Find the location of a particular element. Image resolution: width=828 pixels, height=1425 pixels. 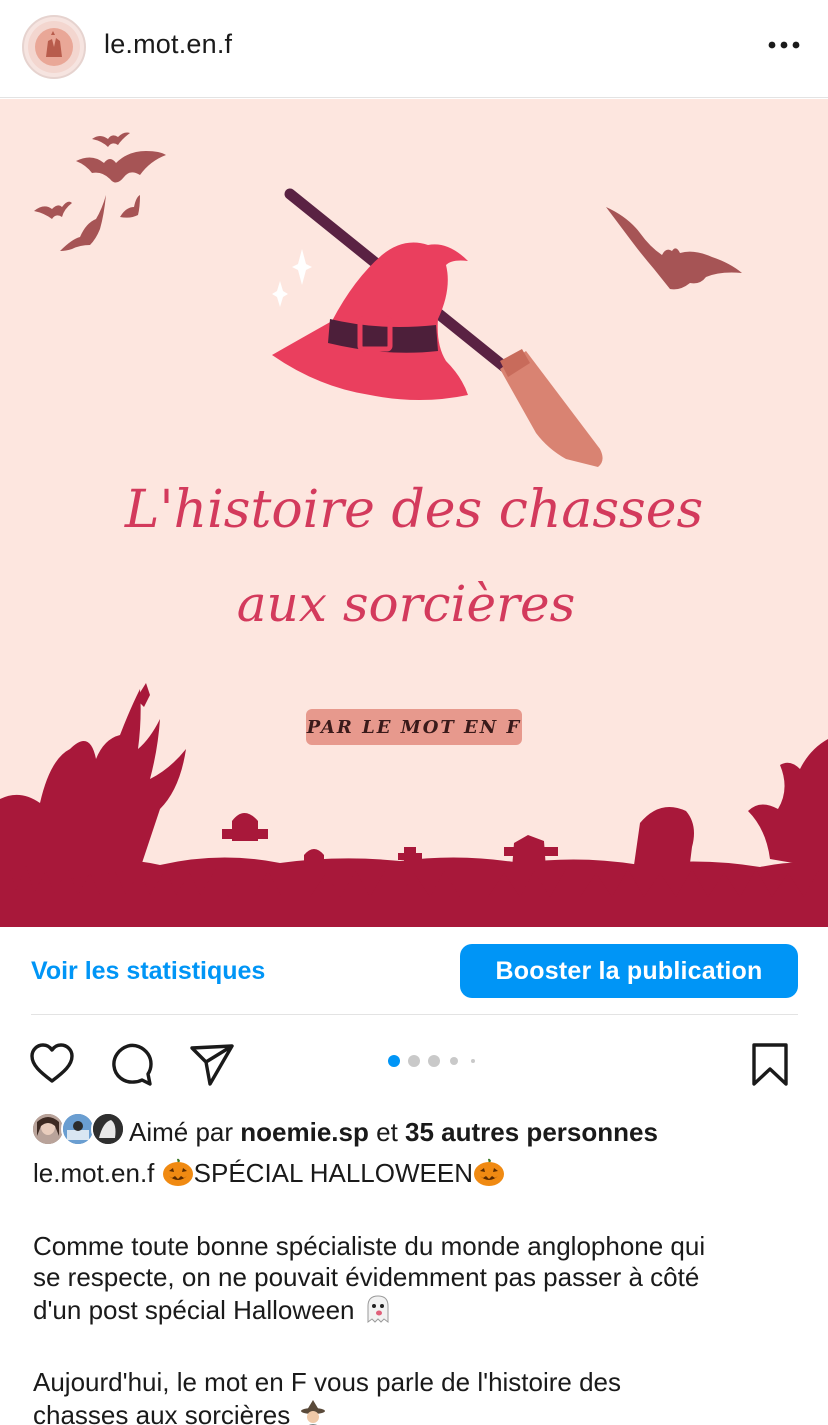

post-actions is located at coordinates (414, 1065).